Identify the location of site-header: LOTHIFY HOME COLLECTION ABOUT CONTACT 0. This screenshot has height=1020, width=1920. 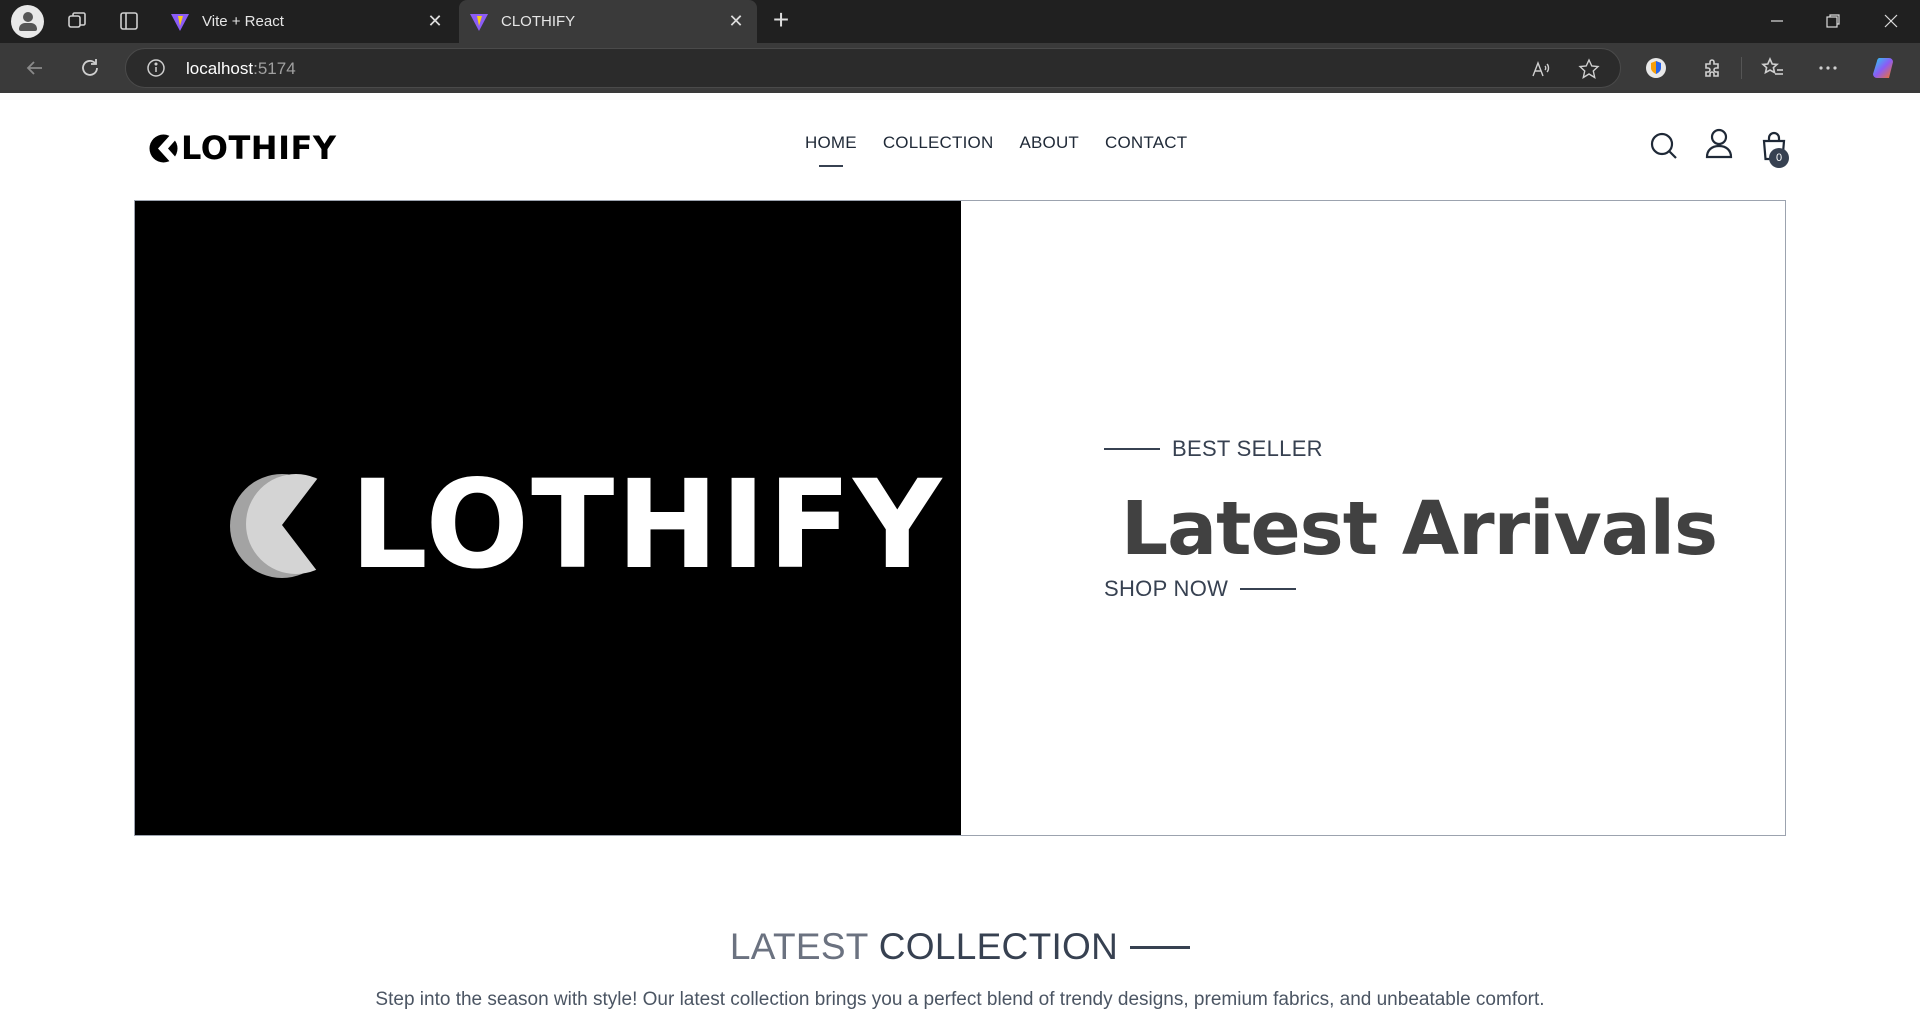
(960, 146).